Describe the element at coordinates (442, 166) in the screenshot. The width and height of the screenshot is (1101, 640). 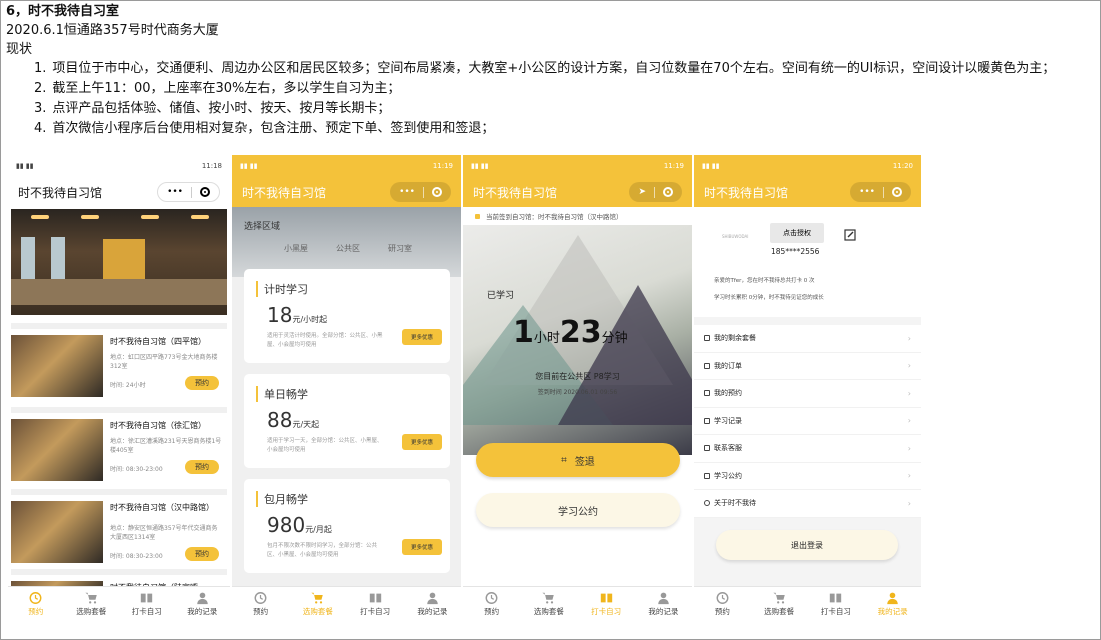
I see `status-time: 11:19` at that location.